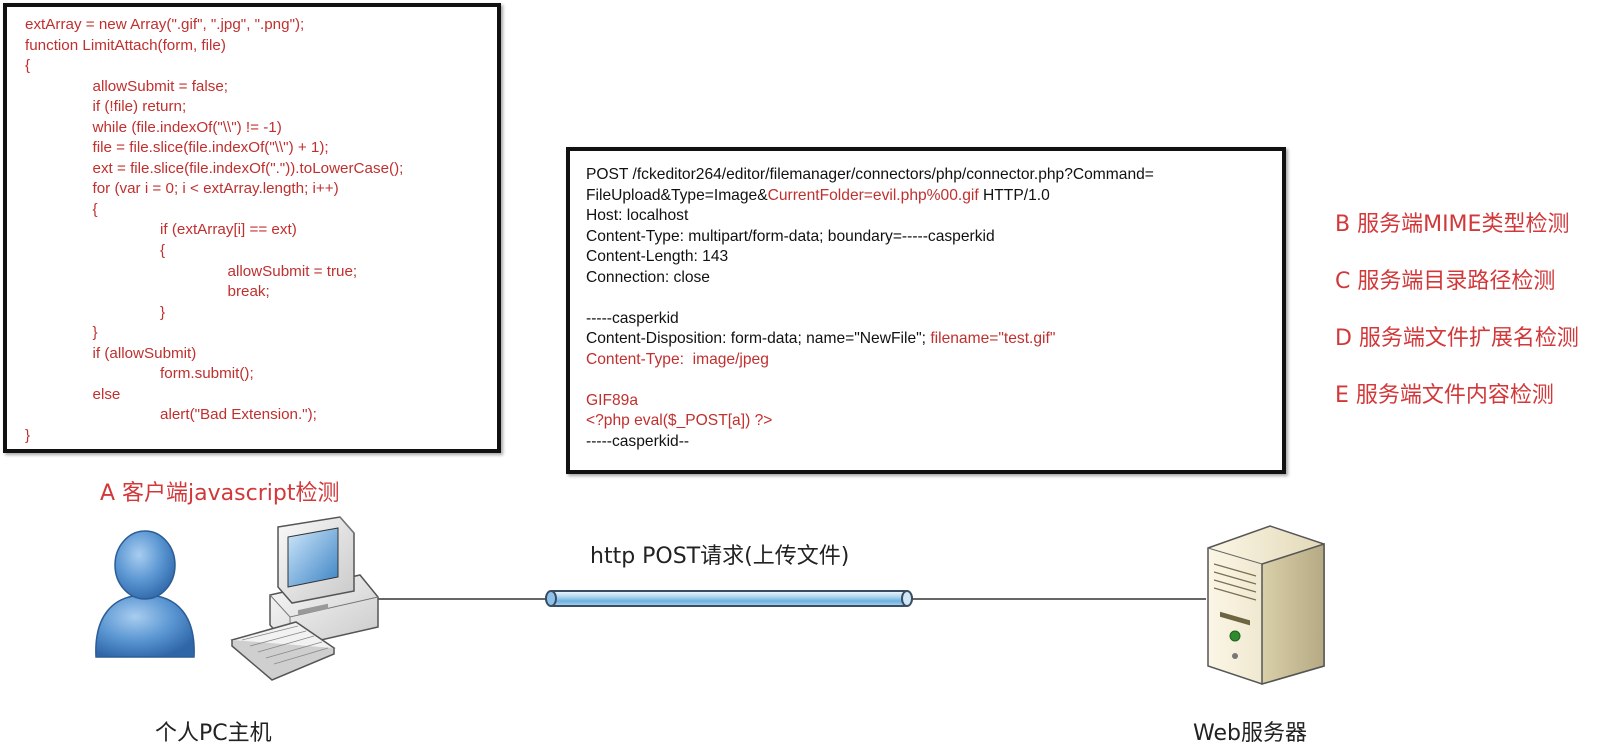  What do you see at coordinates (720, 556) in the screenshot?
I see `request-label: http POST请求(上传文件)` at bounding box center [720, 556].